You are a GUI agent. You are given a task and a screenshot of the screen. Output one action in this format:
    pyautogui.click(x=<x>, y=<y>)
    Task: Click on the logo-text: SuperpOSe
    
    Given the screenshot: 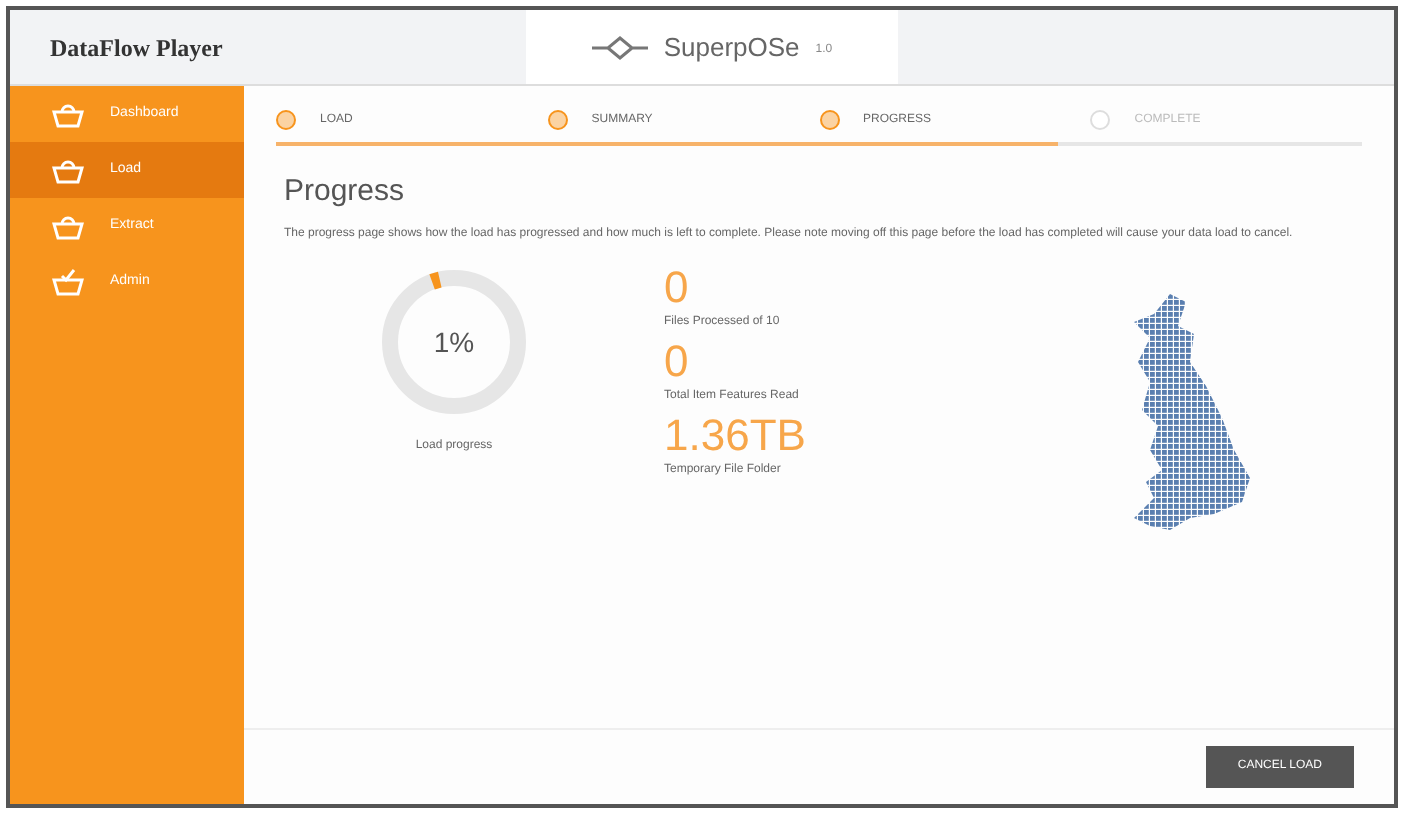 What is the action you would take?
    pyautogui.click(x=731, y=47)
    